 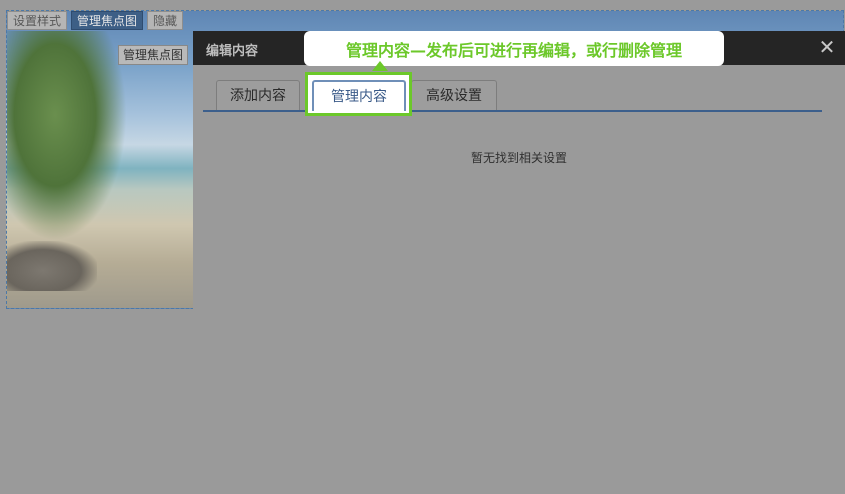 What do you see at coordinates (107, 20) in the screenshot?
I see `manage-focus-button: 管理焦点图` at bounding box center [107, 20].